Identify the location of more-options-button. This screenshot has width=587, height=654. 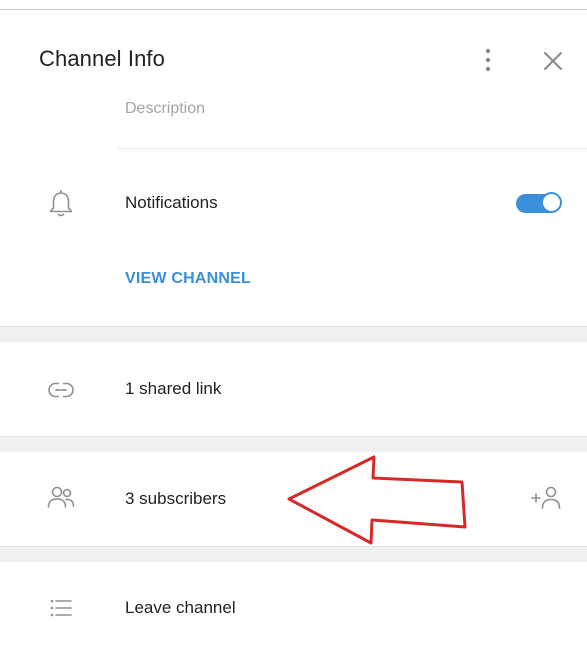
(488, 60).